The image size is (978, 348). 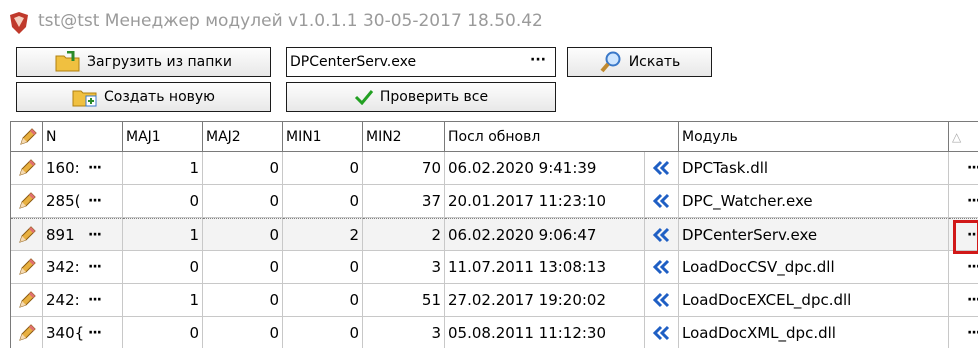 What do you see at coordinates (814, 168) in the screenshot?
I see `cell-module: DPCTask.dll` at bounding box center [814, 168].